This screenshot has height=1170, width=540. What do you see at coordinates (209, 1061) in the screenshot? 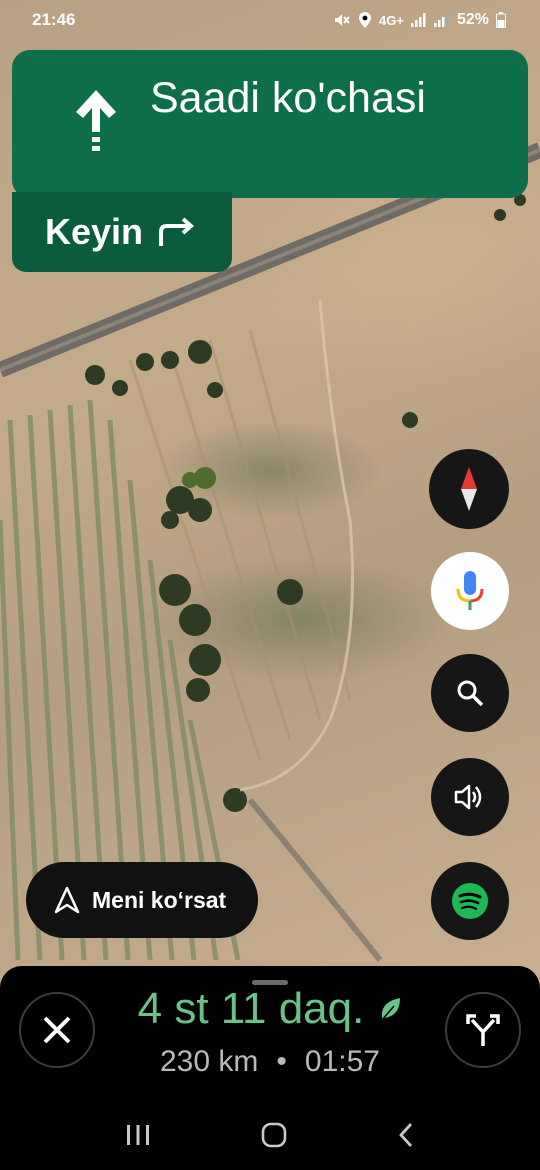
I see `trip-distance: 230 km` at bounding box center [209, 1061].